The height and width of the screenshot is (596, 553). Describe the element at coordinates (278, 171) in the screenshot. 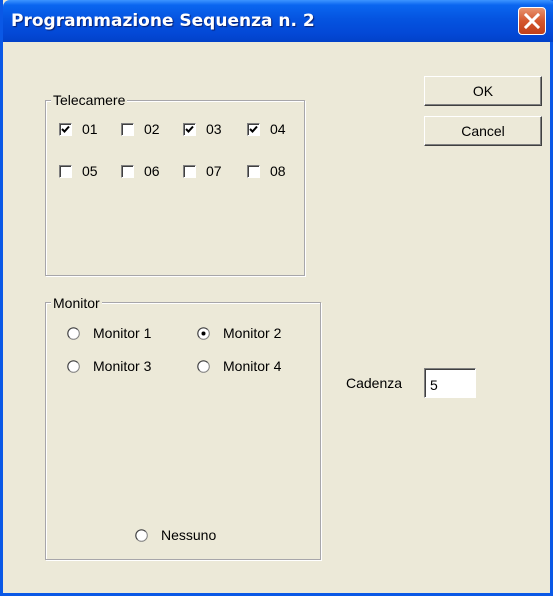

I see `camera-checkbox-label: 08` at that location.